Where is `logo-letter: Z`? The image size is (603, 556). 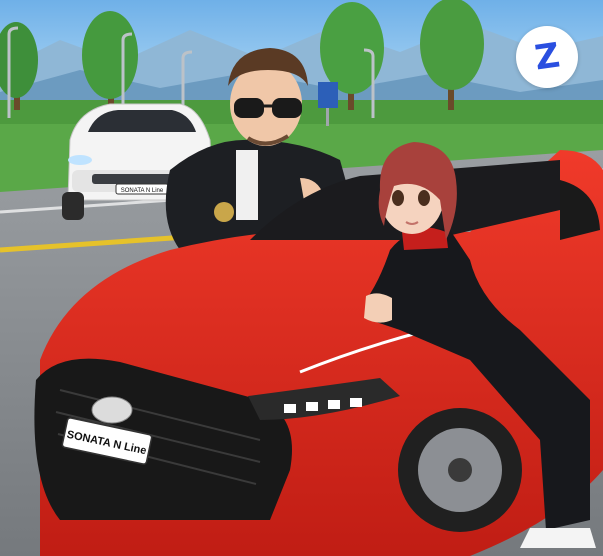 logo-letter: Z is located at coordinates (547, 57).